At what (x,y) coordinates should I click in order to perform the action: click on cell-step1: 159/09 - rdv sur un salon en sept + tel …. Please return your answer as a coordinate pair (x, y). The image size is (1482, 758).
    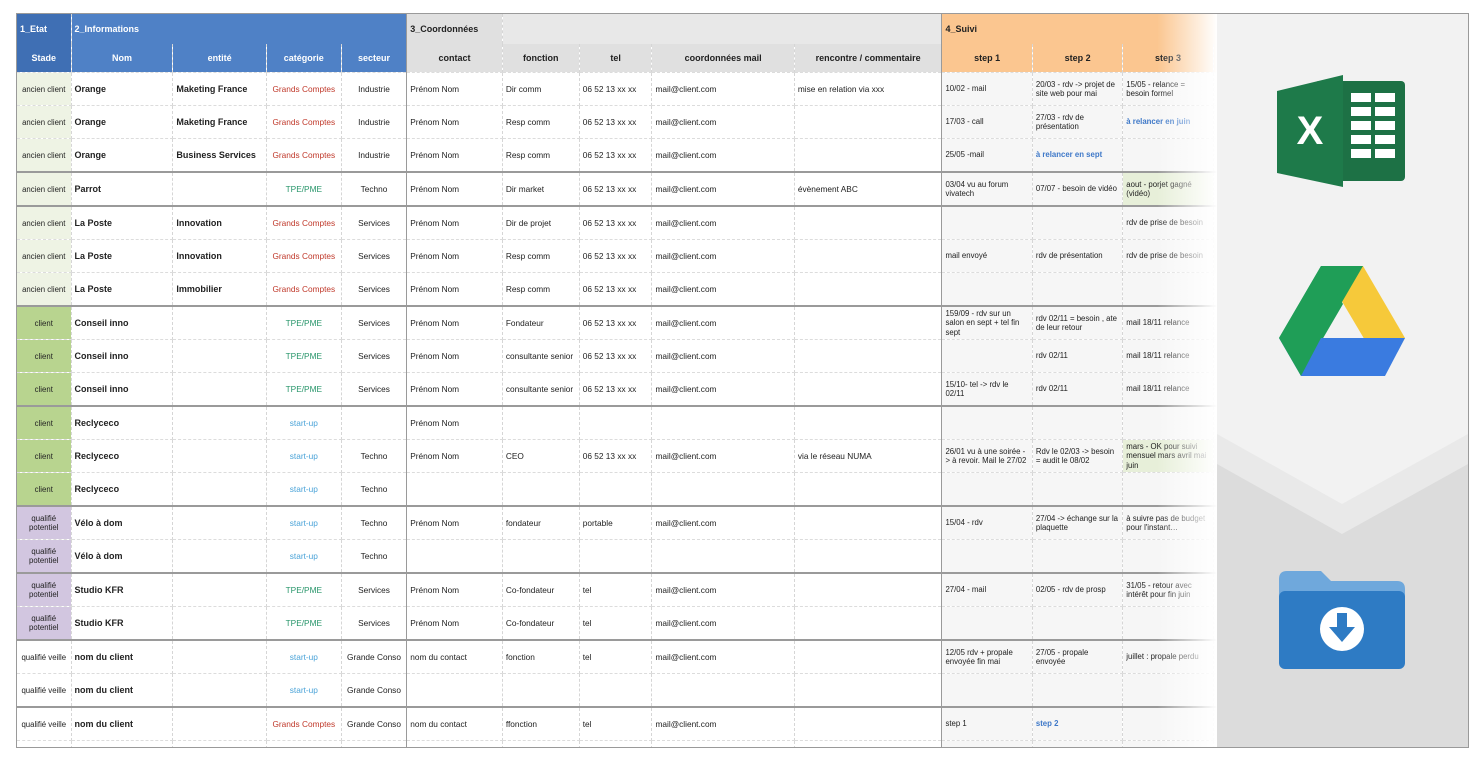
    Looking at the image, I should click on (987, 322).